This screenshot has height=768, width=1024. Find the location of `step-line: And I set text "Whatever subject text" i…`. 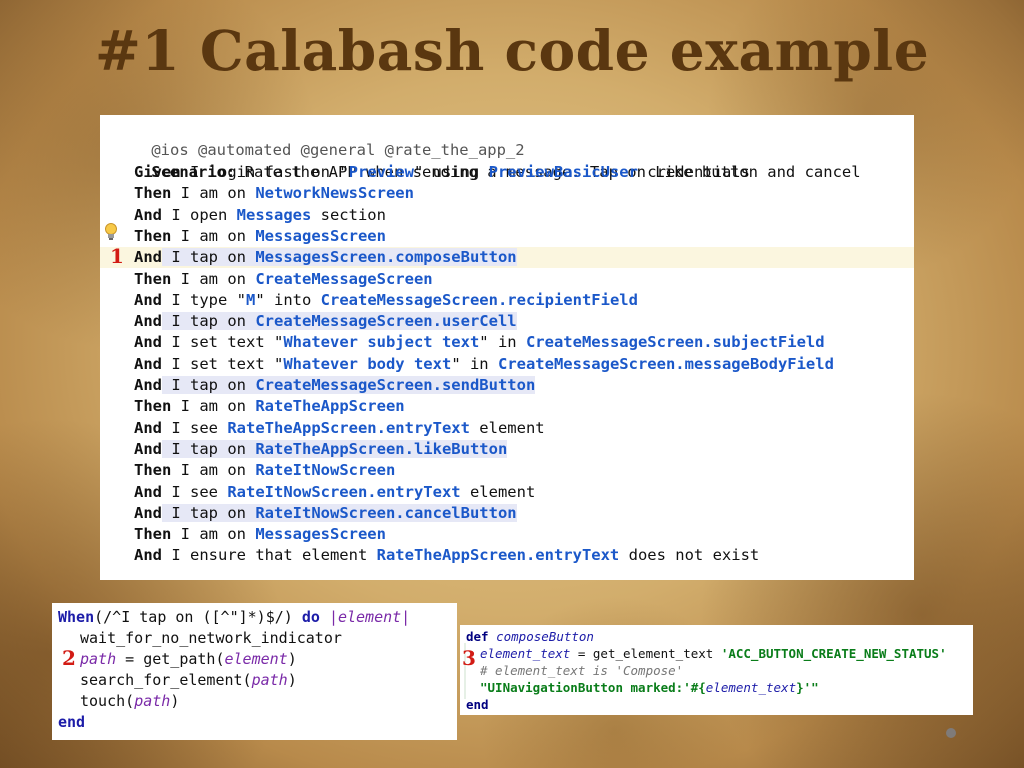

step-line: And I set text "Whatever subject text" i… is located at coordinates (507, 342).